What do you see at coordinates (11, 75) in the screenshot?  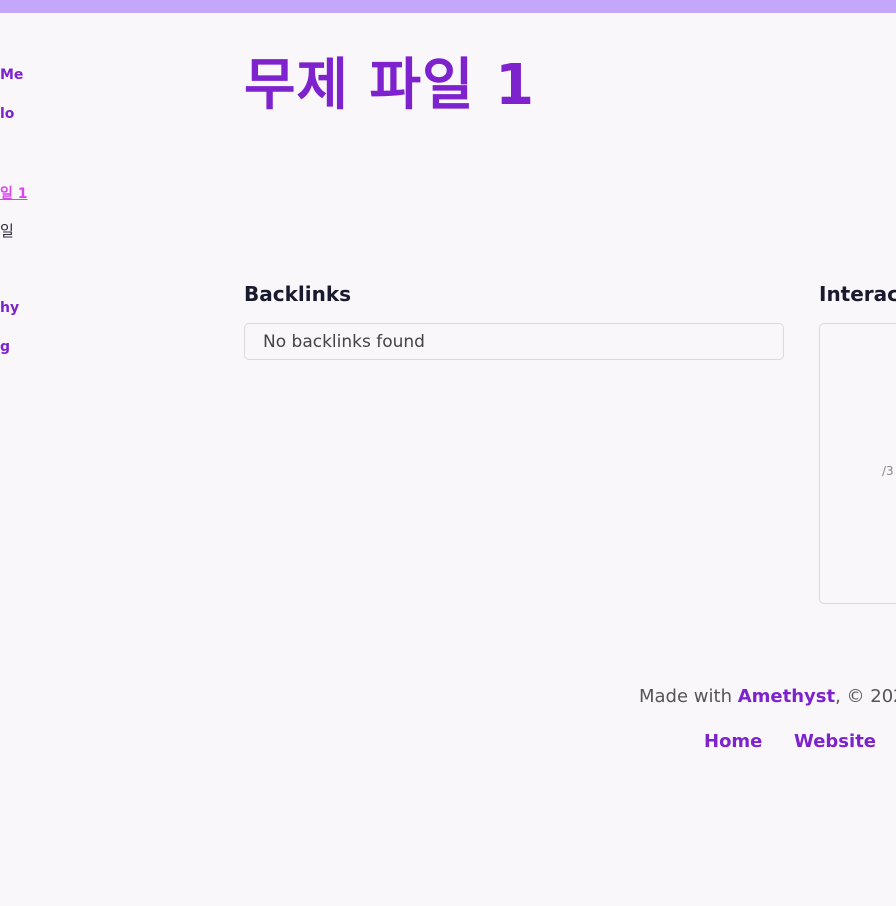 I see `sidebar-item-me: Me` at bounding box center [11, 75].